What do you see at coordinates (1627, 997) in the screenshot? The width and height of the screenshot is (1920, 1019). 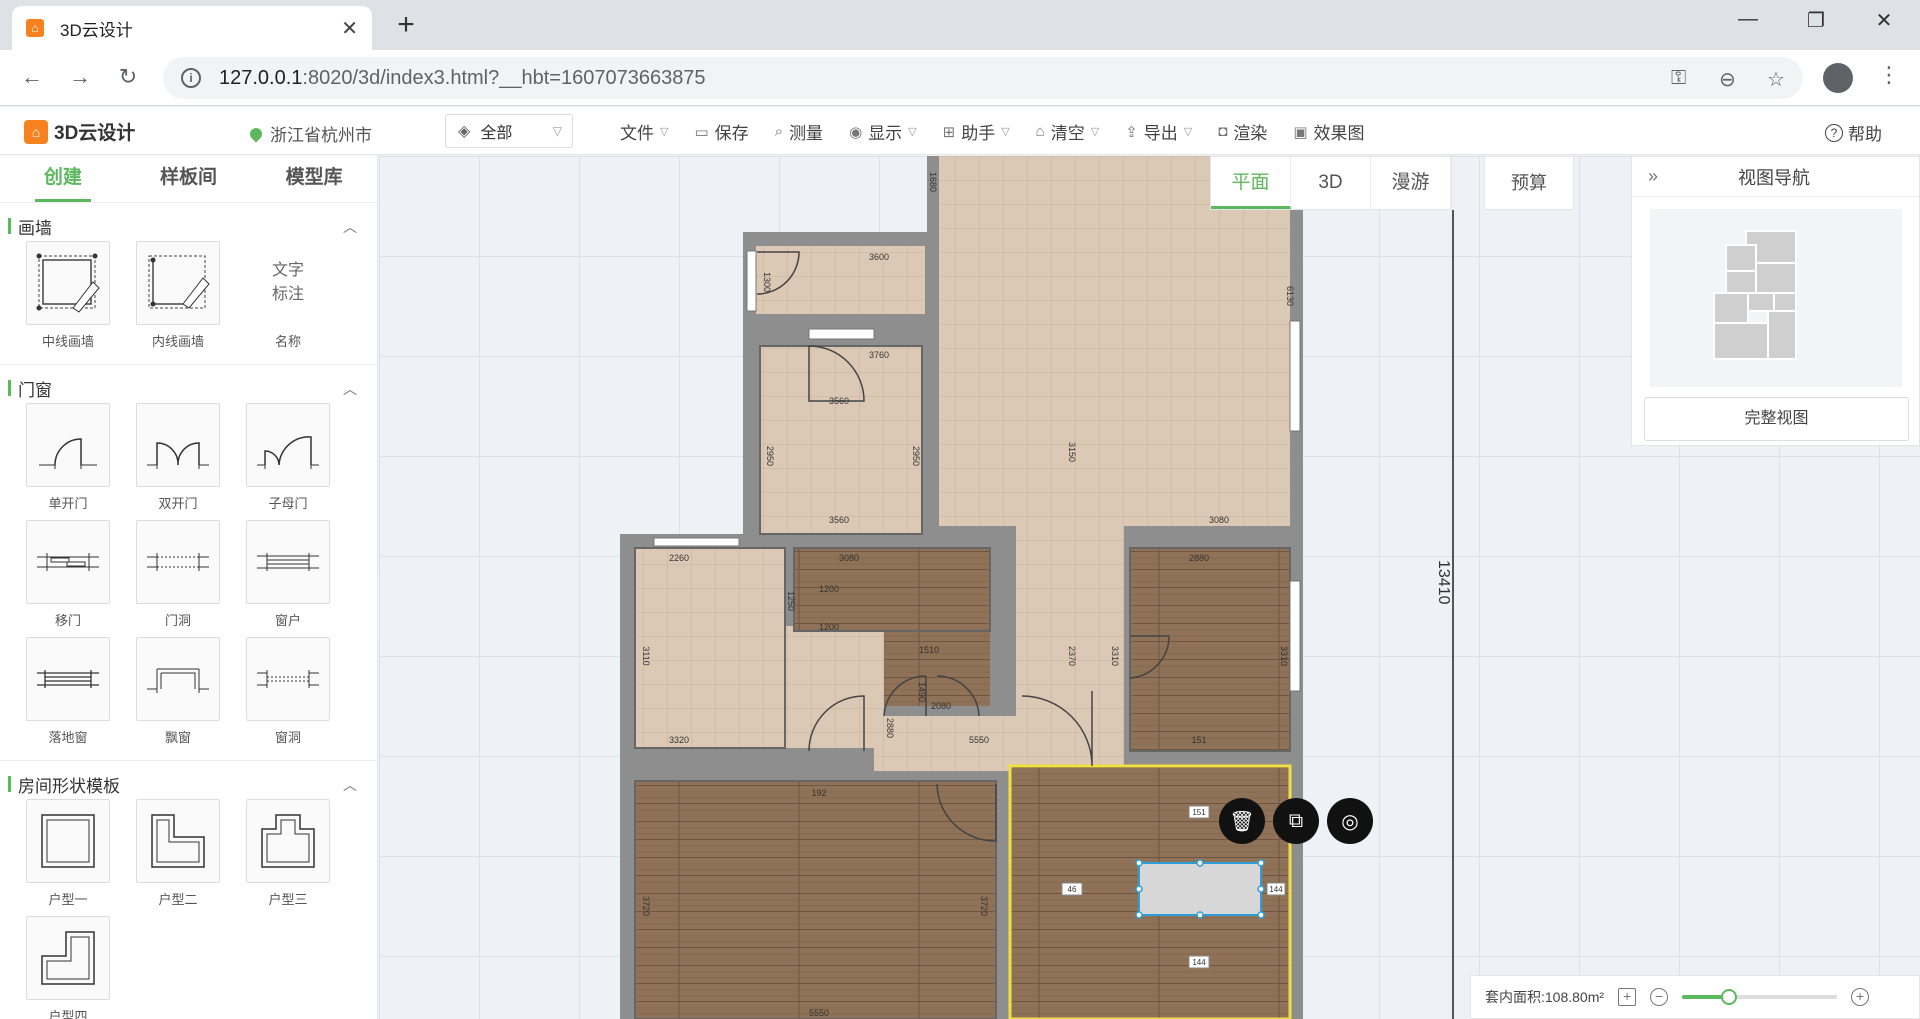 I see `fit-view-icon: +` at bounding box center [1627, 997].